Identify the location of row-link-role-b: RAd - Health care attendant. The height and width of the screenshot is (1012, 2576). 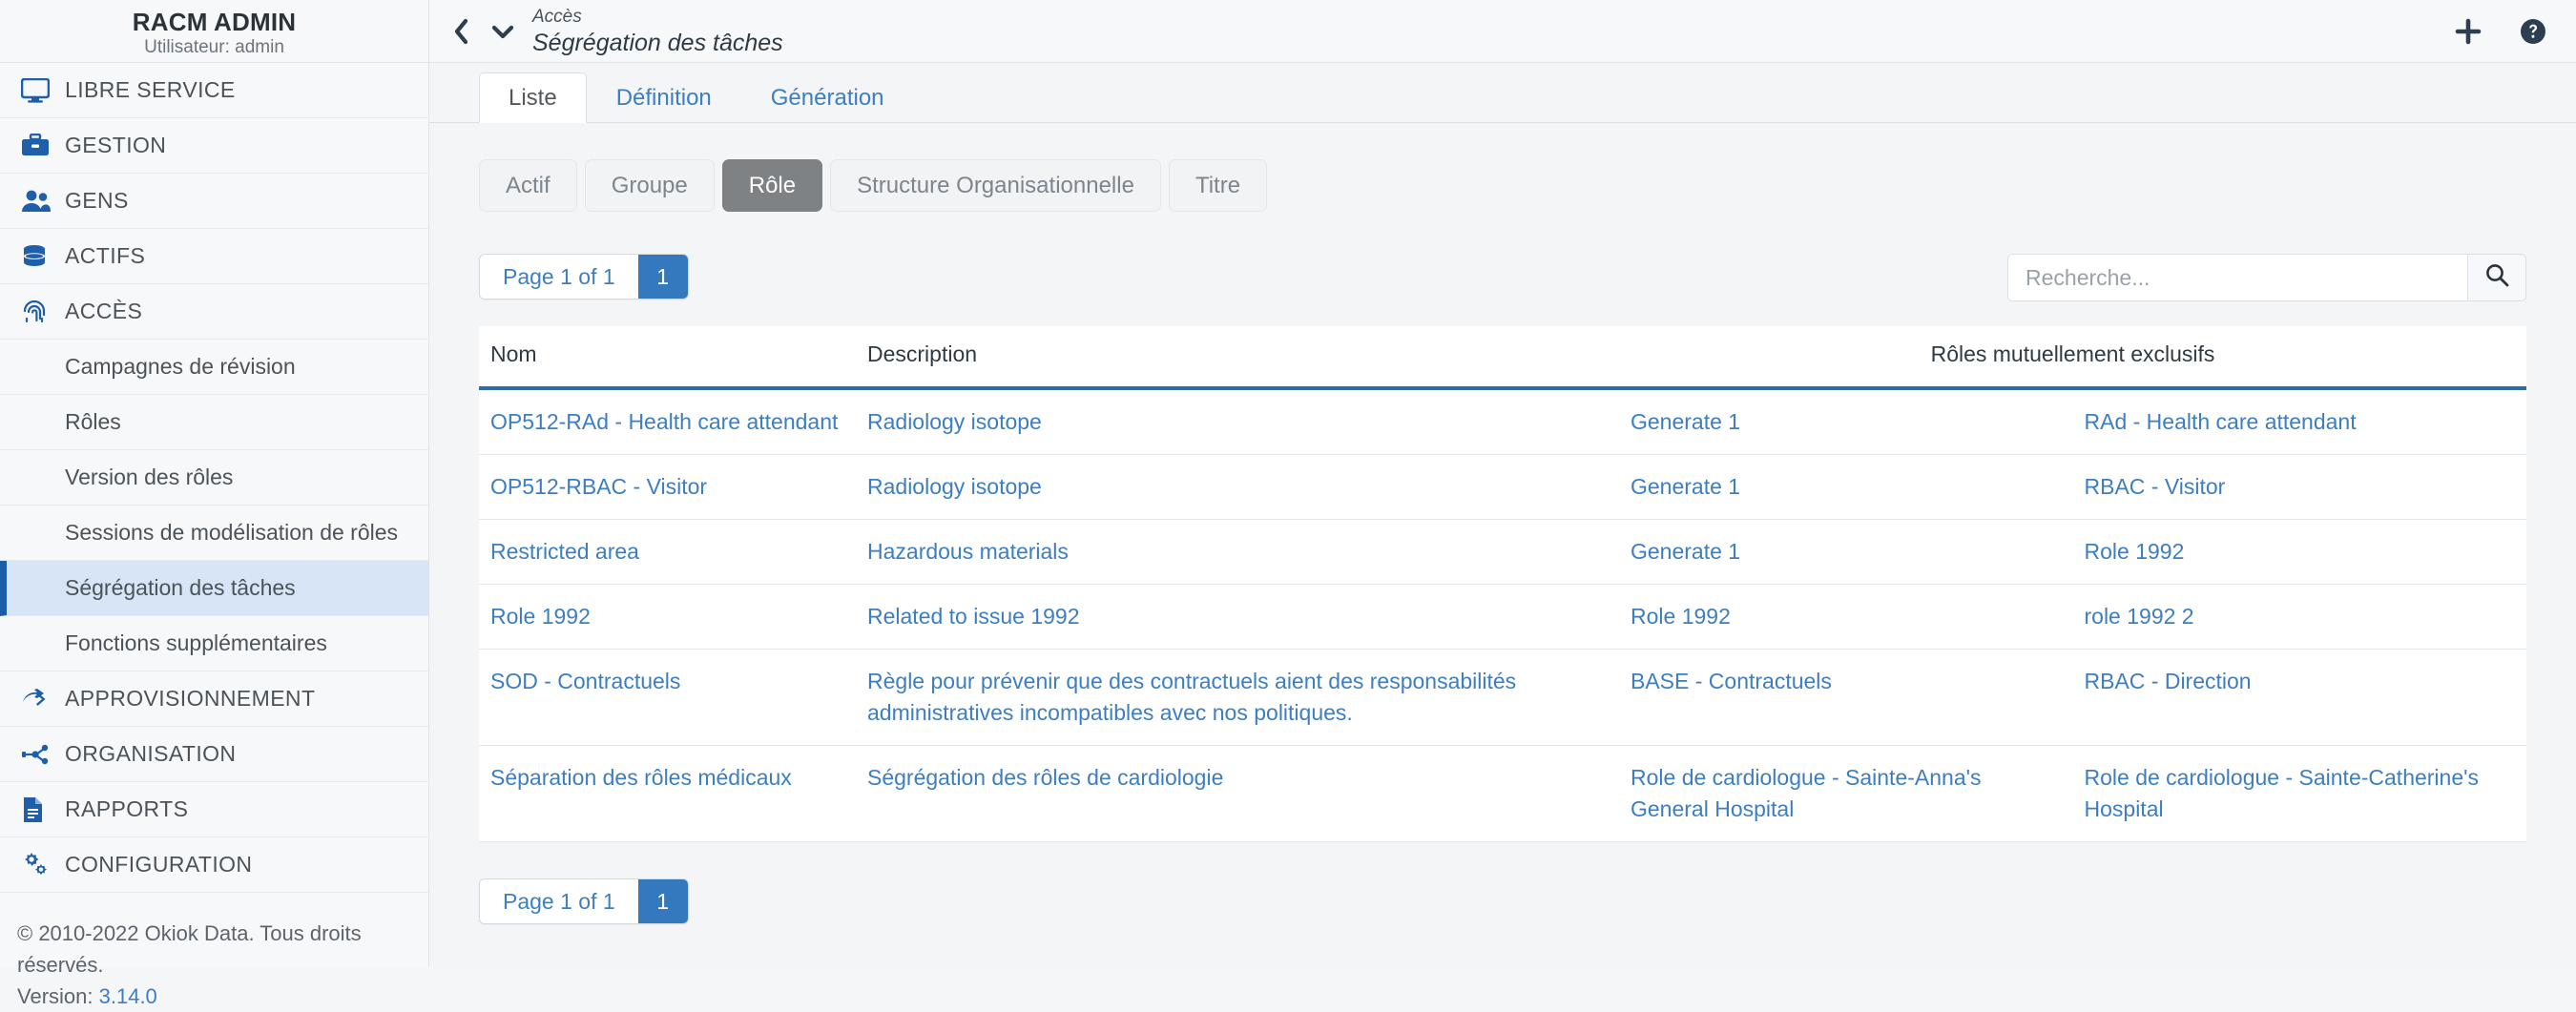
(2221, 422).